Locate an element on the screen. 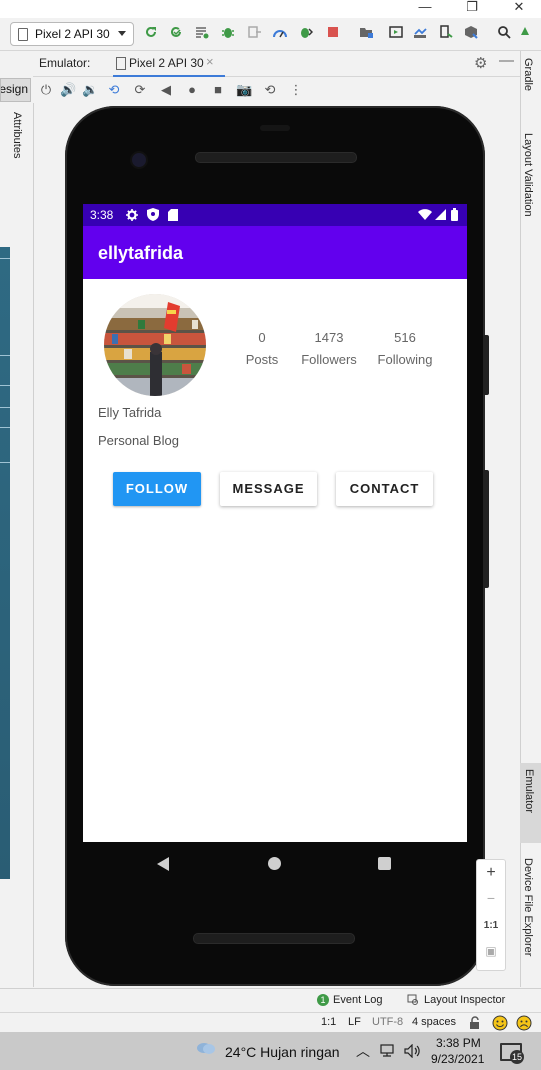 The width and height of the screenshot is (541, 1070). rotate-right-icon: ⟳ is located at coordinates (140, 90).